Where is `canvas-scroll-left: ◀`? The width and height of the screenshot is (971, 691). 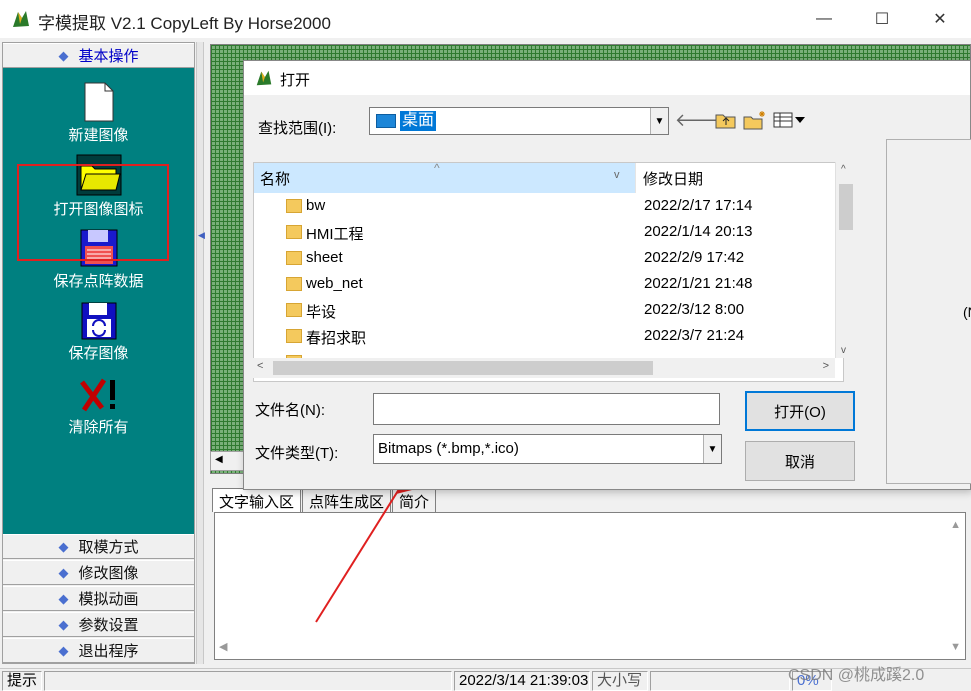 canvas-scroll-left: ◀ is located at coordinates (228, 461).